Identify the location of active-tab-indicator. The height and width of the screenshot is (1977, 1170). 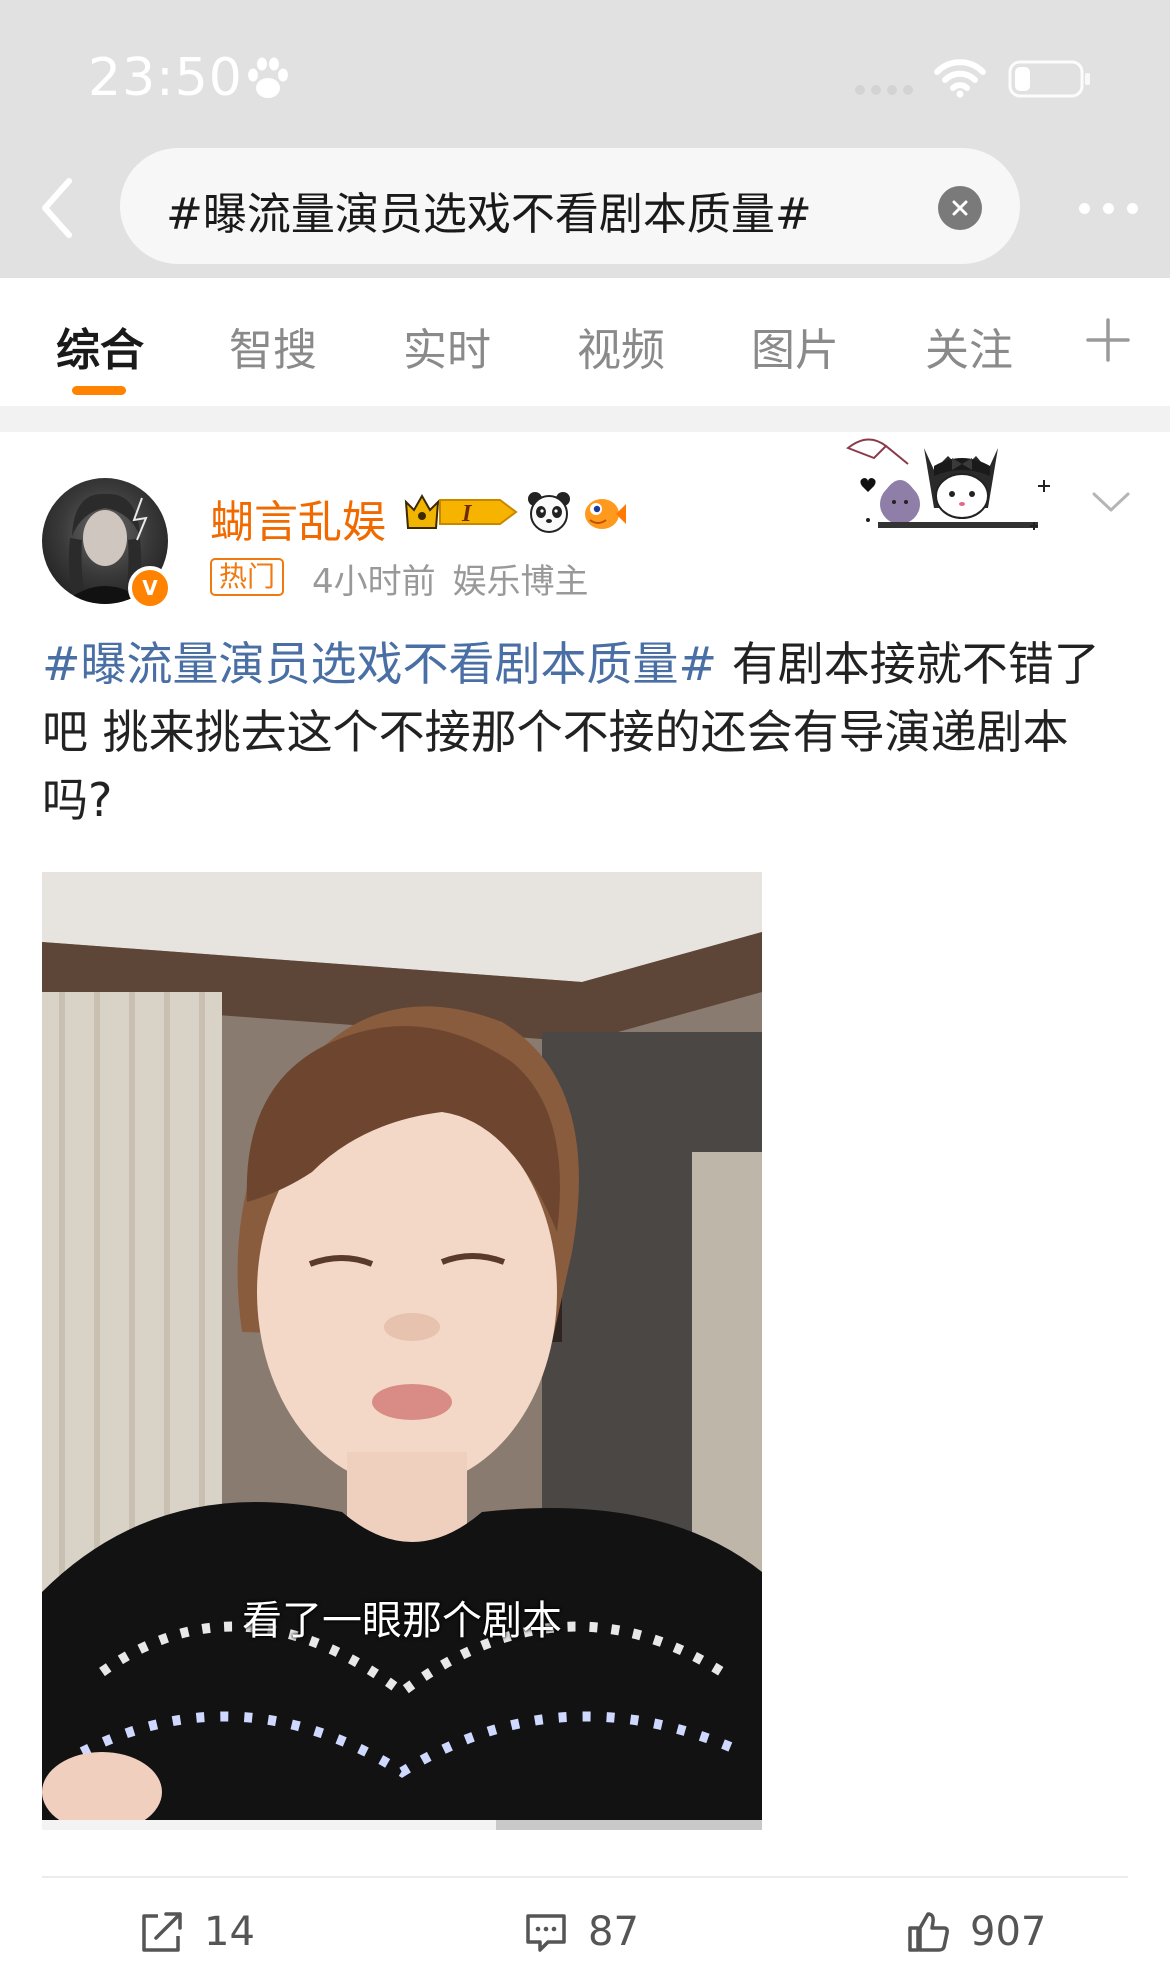
(99, 390).